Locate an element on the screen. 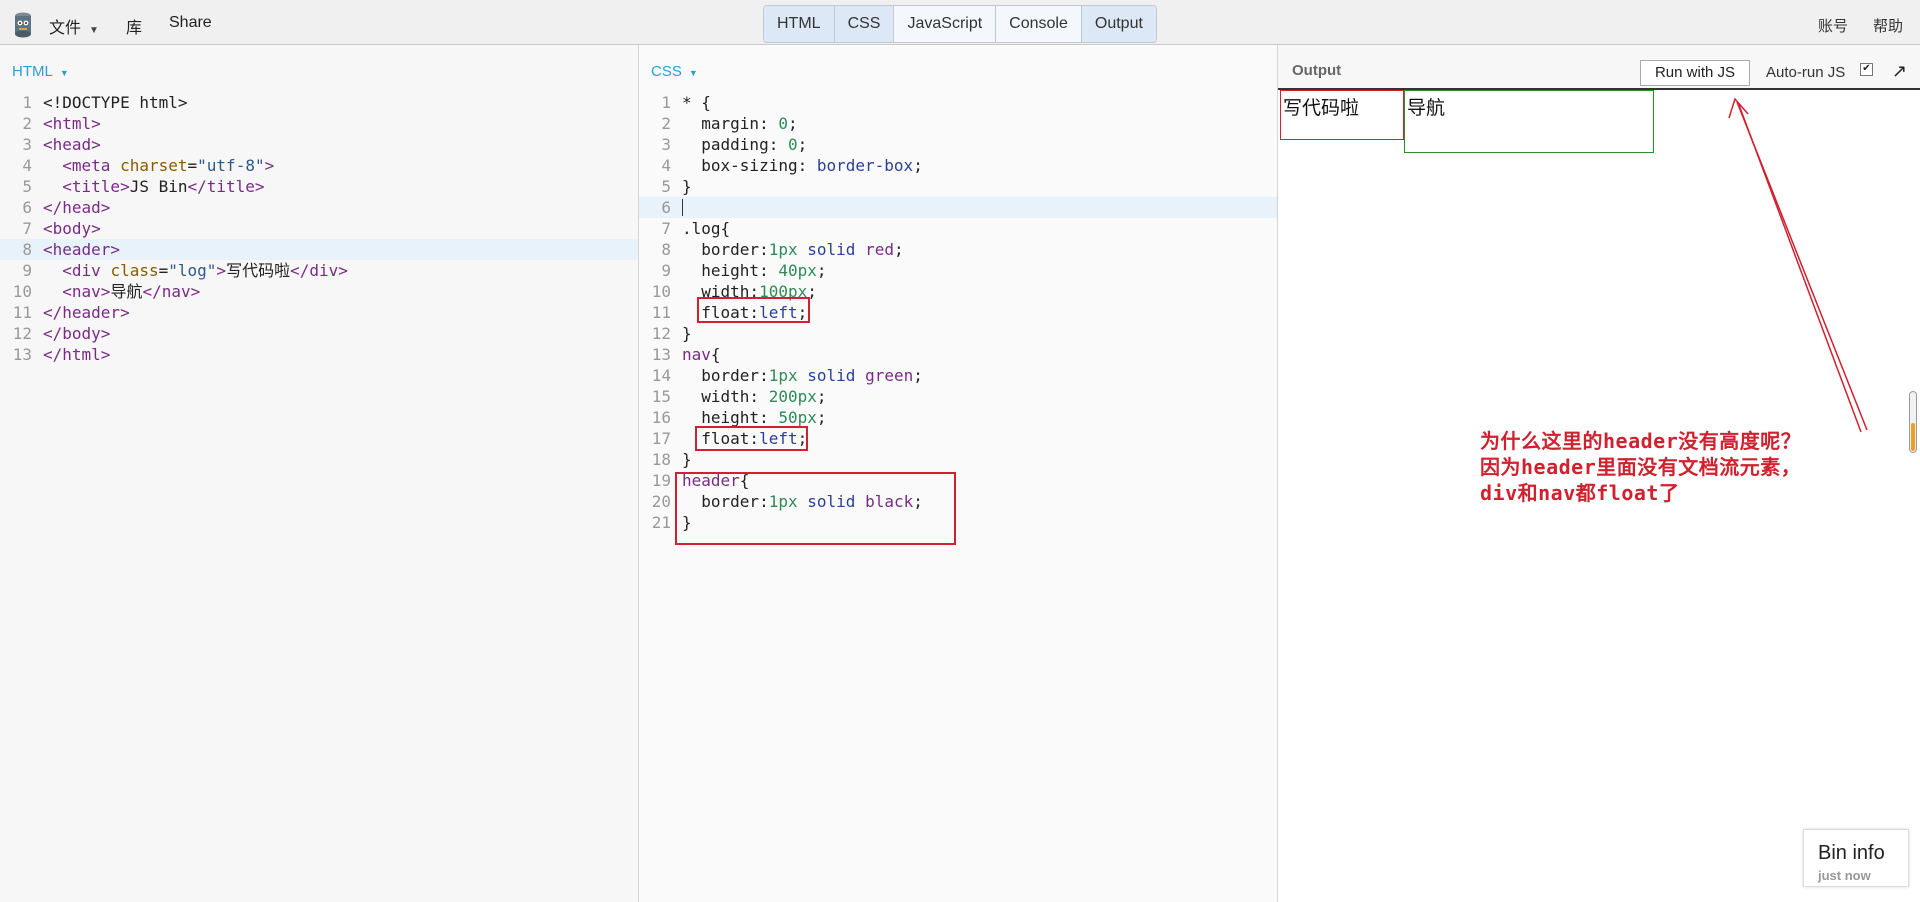 This screenshot has width=1920, height=902. tab-html: HTML is located at coordinates (799, 24).